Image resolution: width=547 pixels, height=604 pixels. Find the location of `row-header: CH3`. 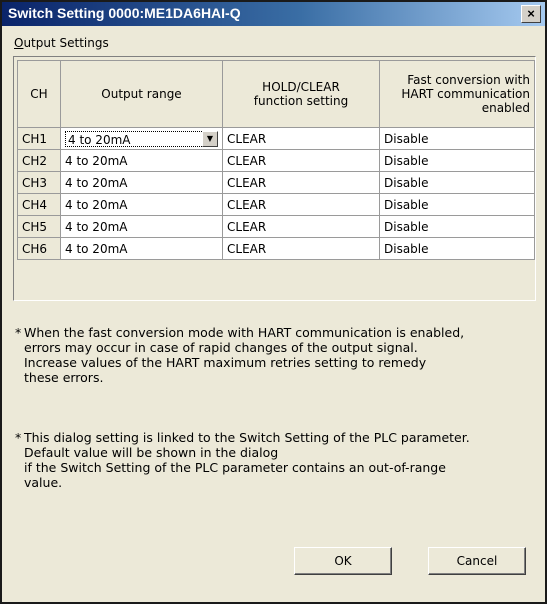

row-header: CH3 is located at coordinates (39, 182).